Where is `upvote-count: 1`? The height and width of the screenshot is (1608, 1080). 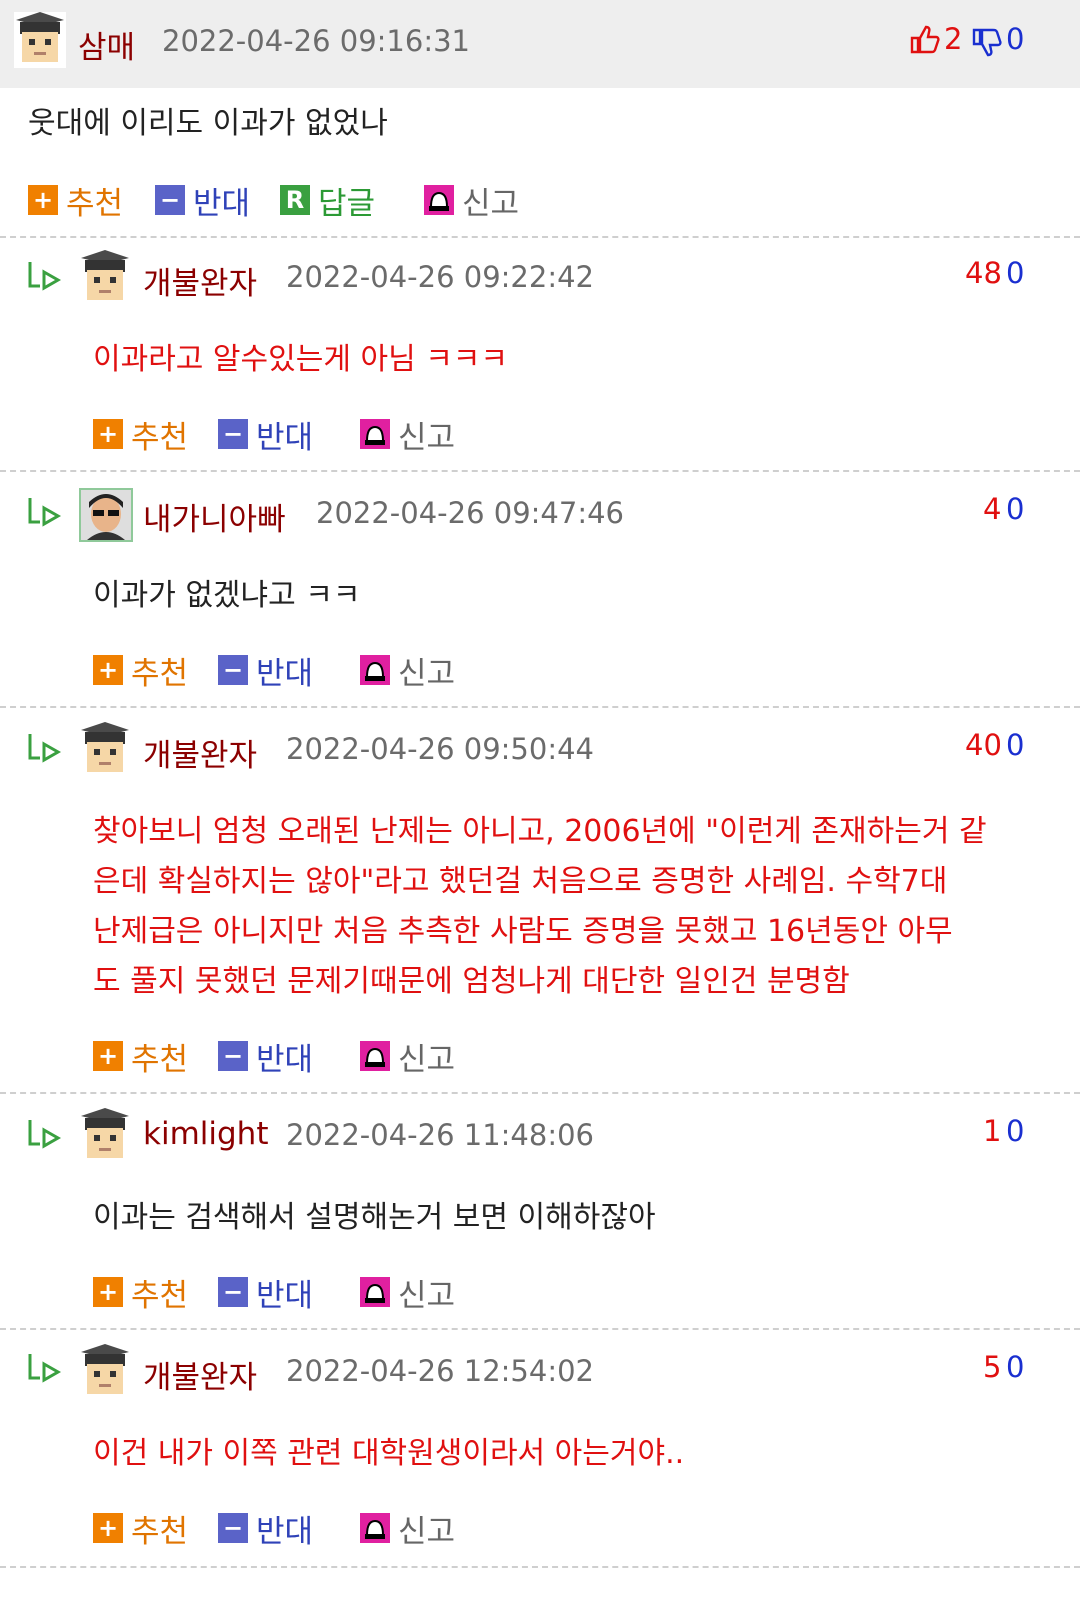
upvote-count: 1 is located at coordinates (992, 1131).